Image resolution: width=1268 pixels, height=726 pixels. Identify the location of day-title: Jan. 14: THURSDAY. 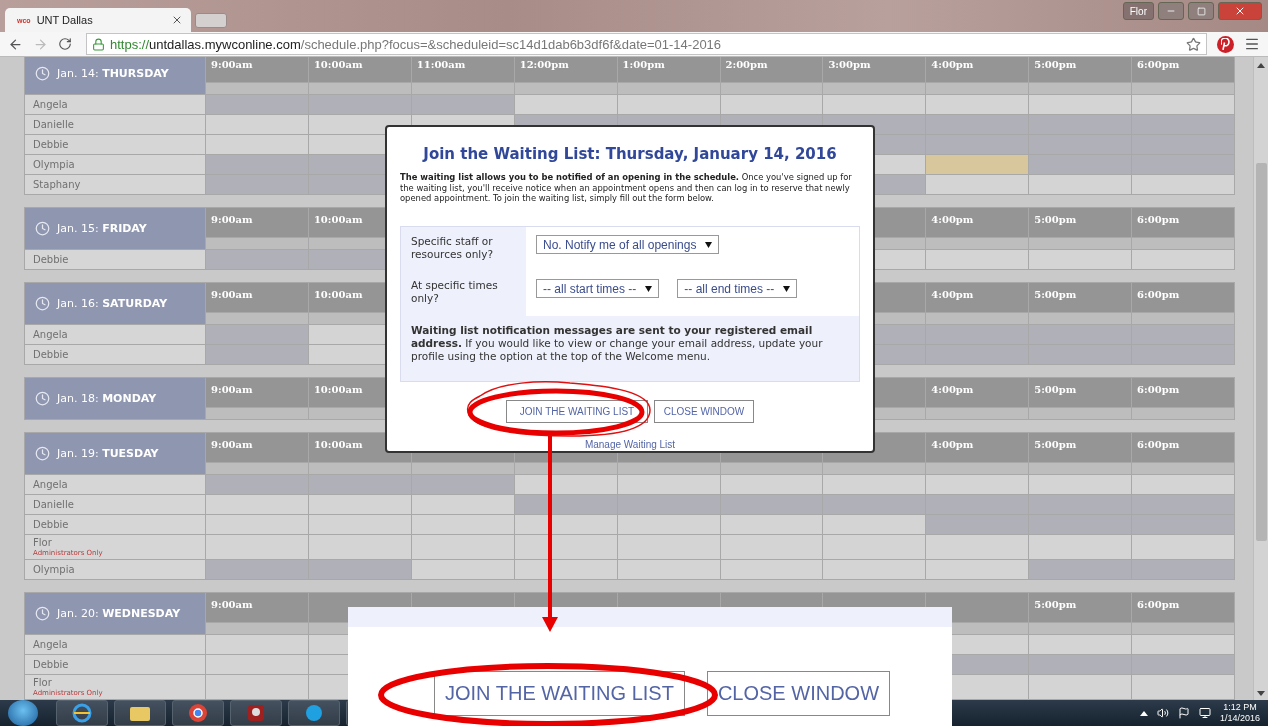
(113, 73).